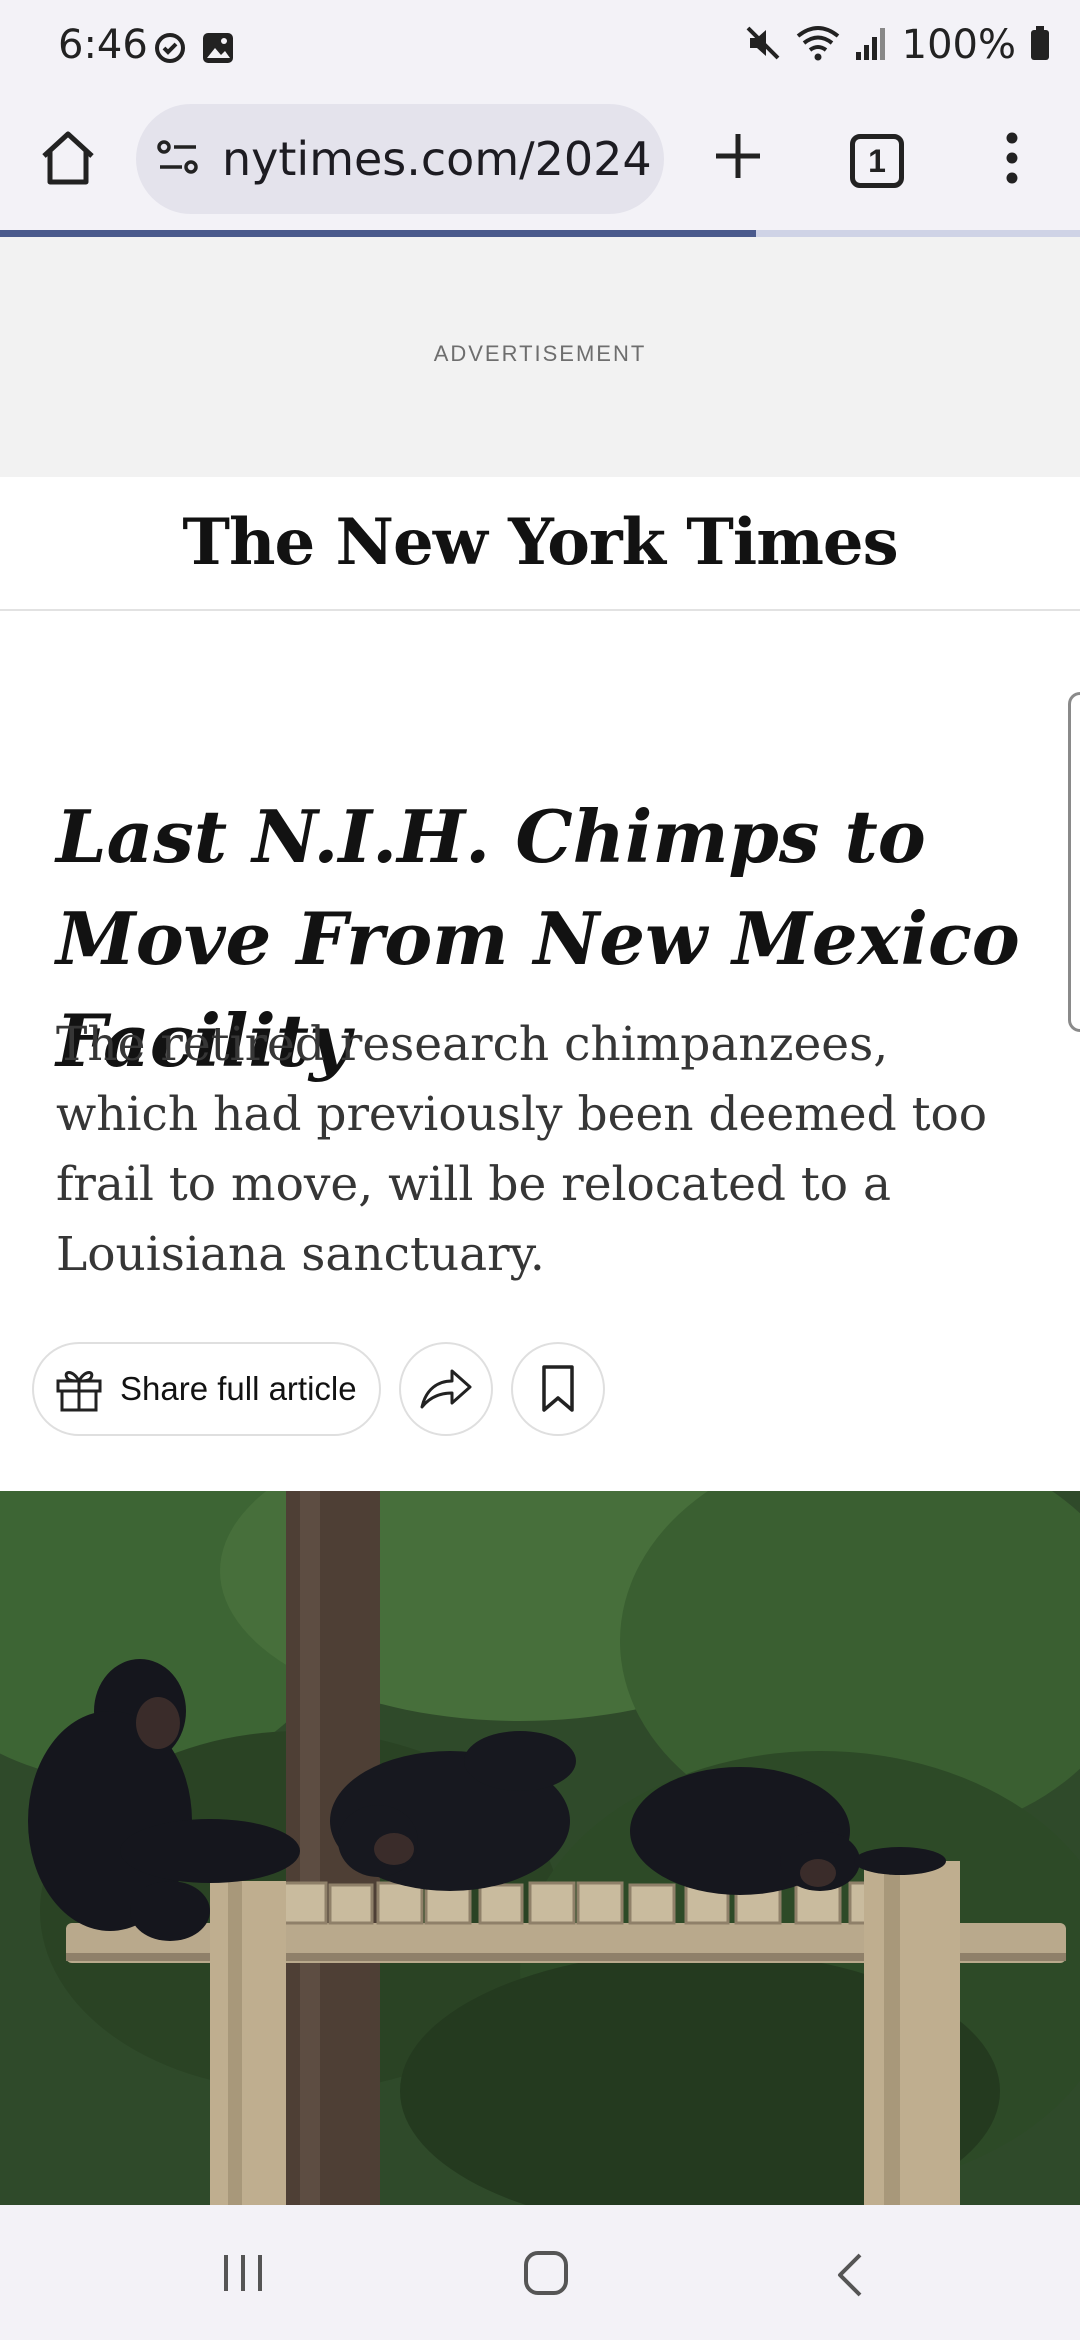  Describe the element at coordinates (958, 45) in the screenshot. I see `battery-percent: 100%` at that location.